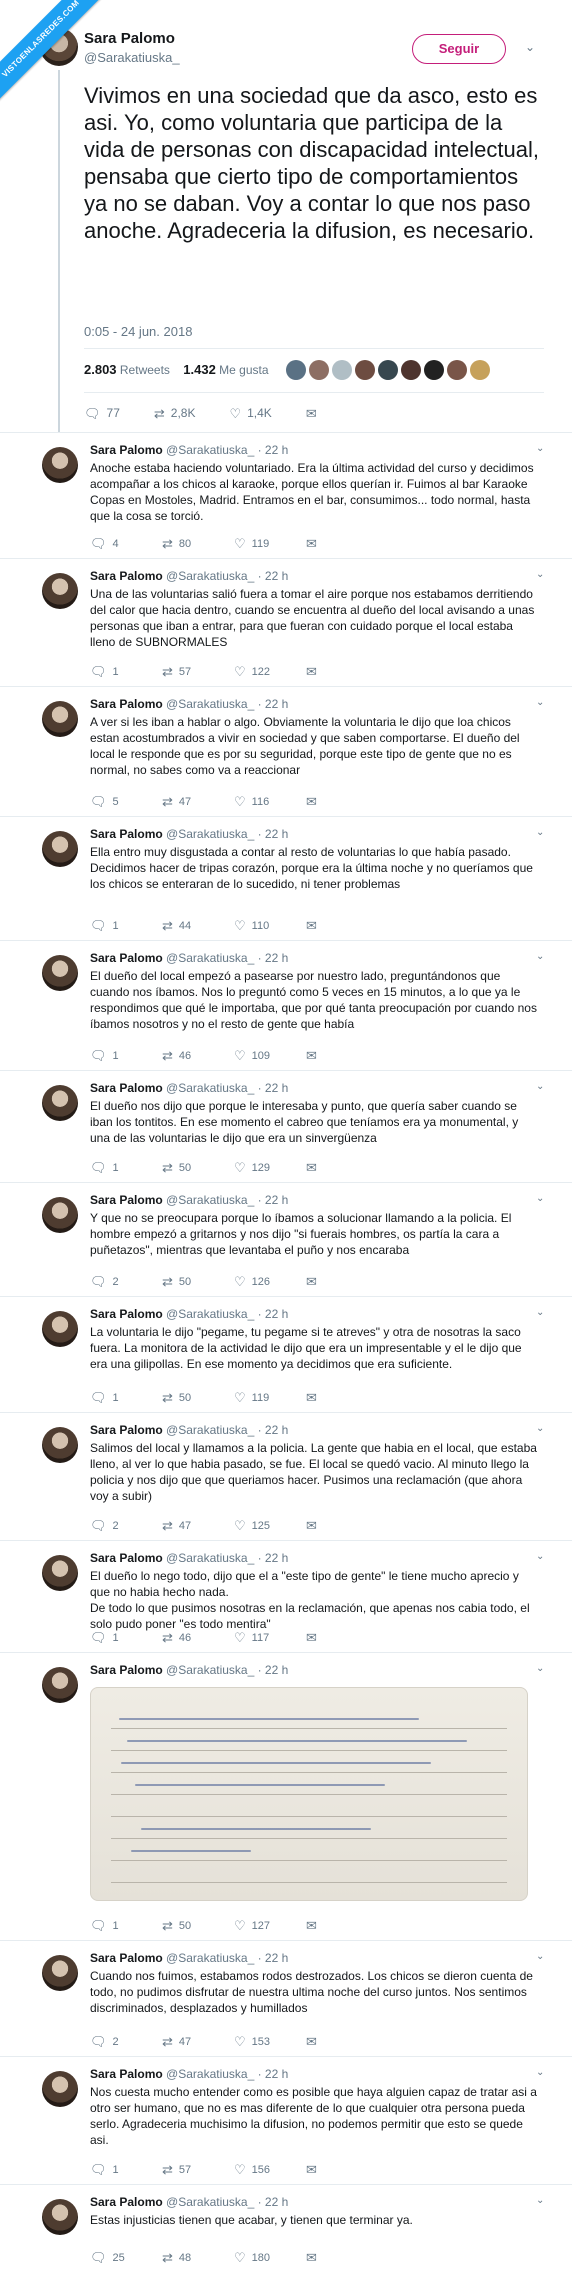 This screenshot has height=2272, width=572. I want to click on retweet-button: ⇄ 80, so click(198, 543).